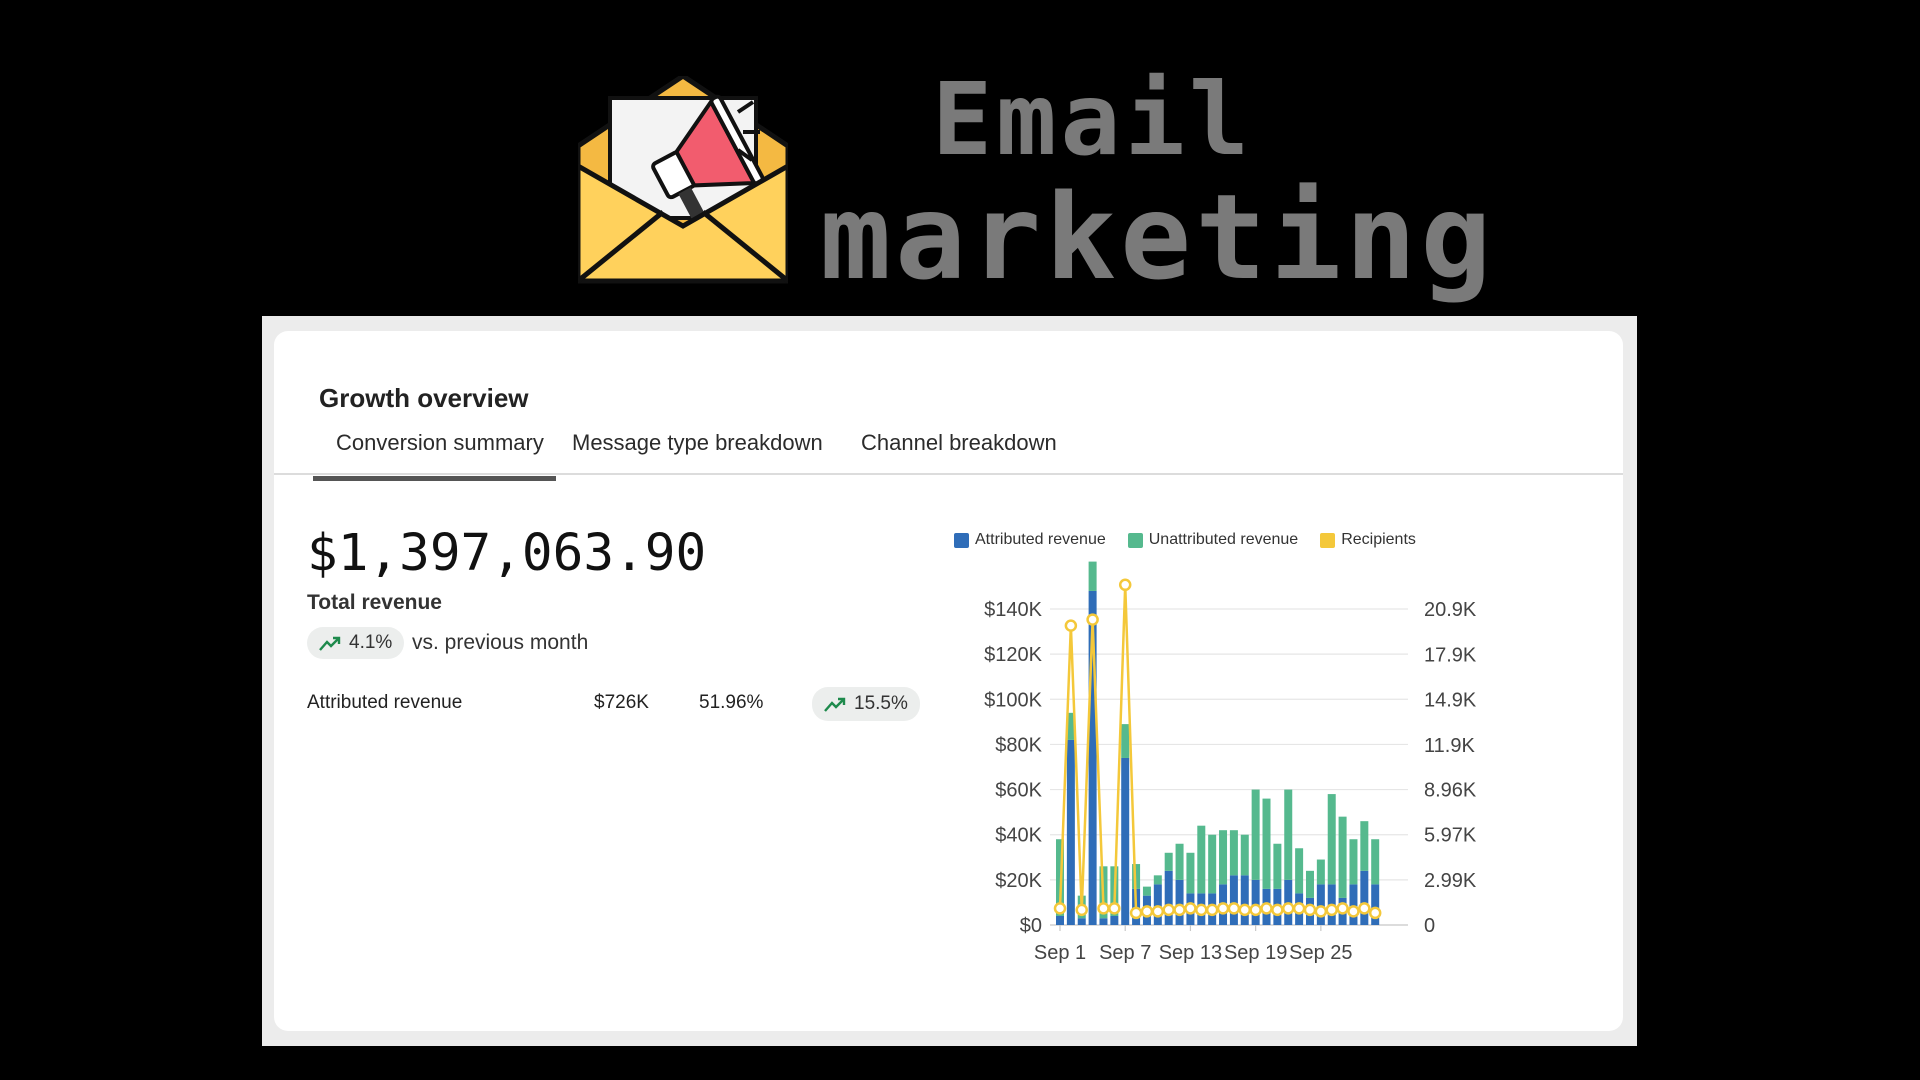 This screenshot has height=1080, width=1920. Describe the element at coordinates (1018, 836) in the screenshot. I see `y-left-tick-label: $40K` at that location.